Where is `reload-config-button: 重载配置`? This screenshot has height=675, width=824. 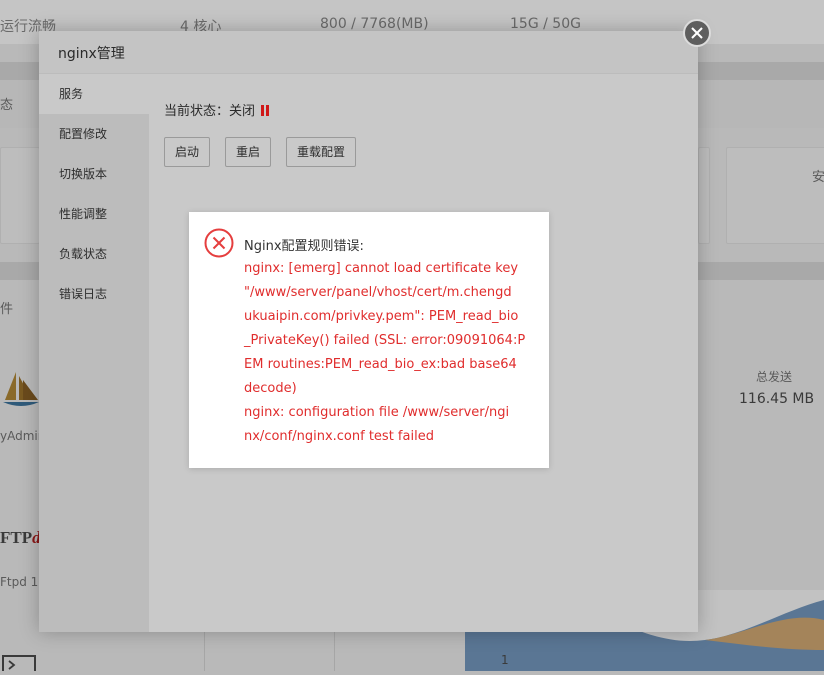
reload-config-button: 重载配置 is located at coordinates (321, 152).